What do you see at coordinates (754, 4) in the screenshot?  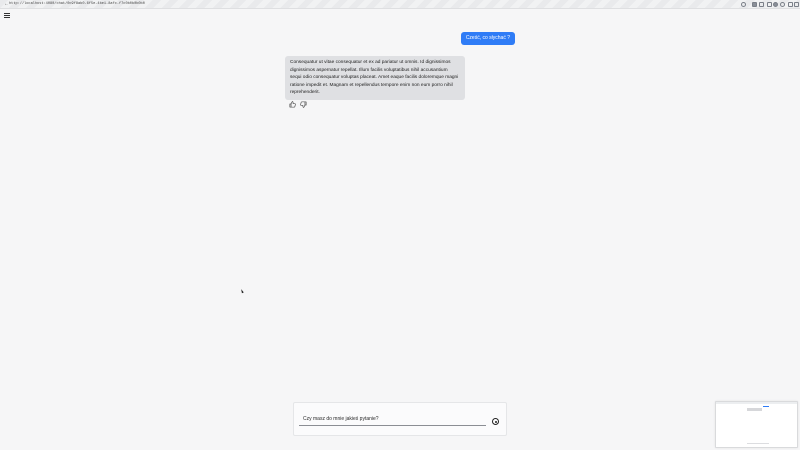 I see `extension-icon` at bounding box center [754, 4].